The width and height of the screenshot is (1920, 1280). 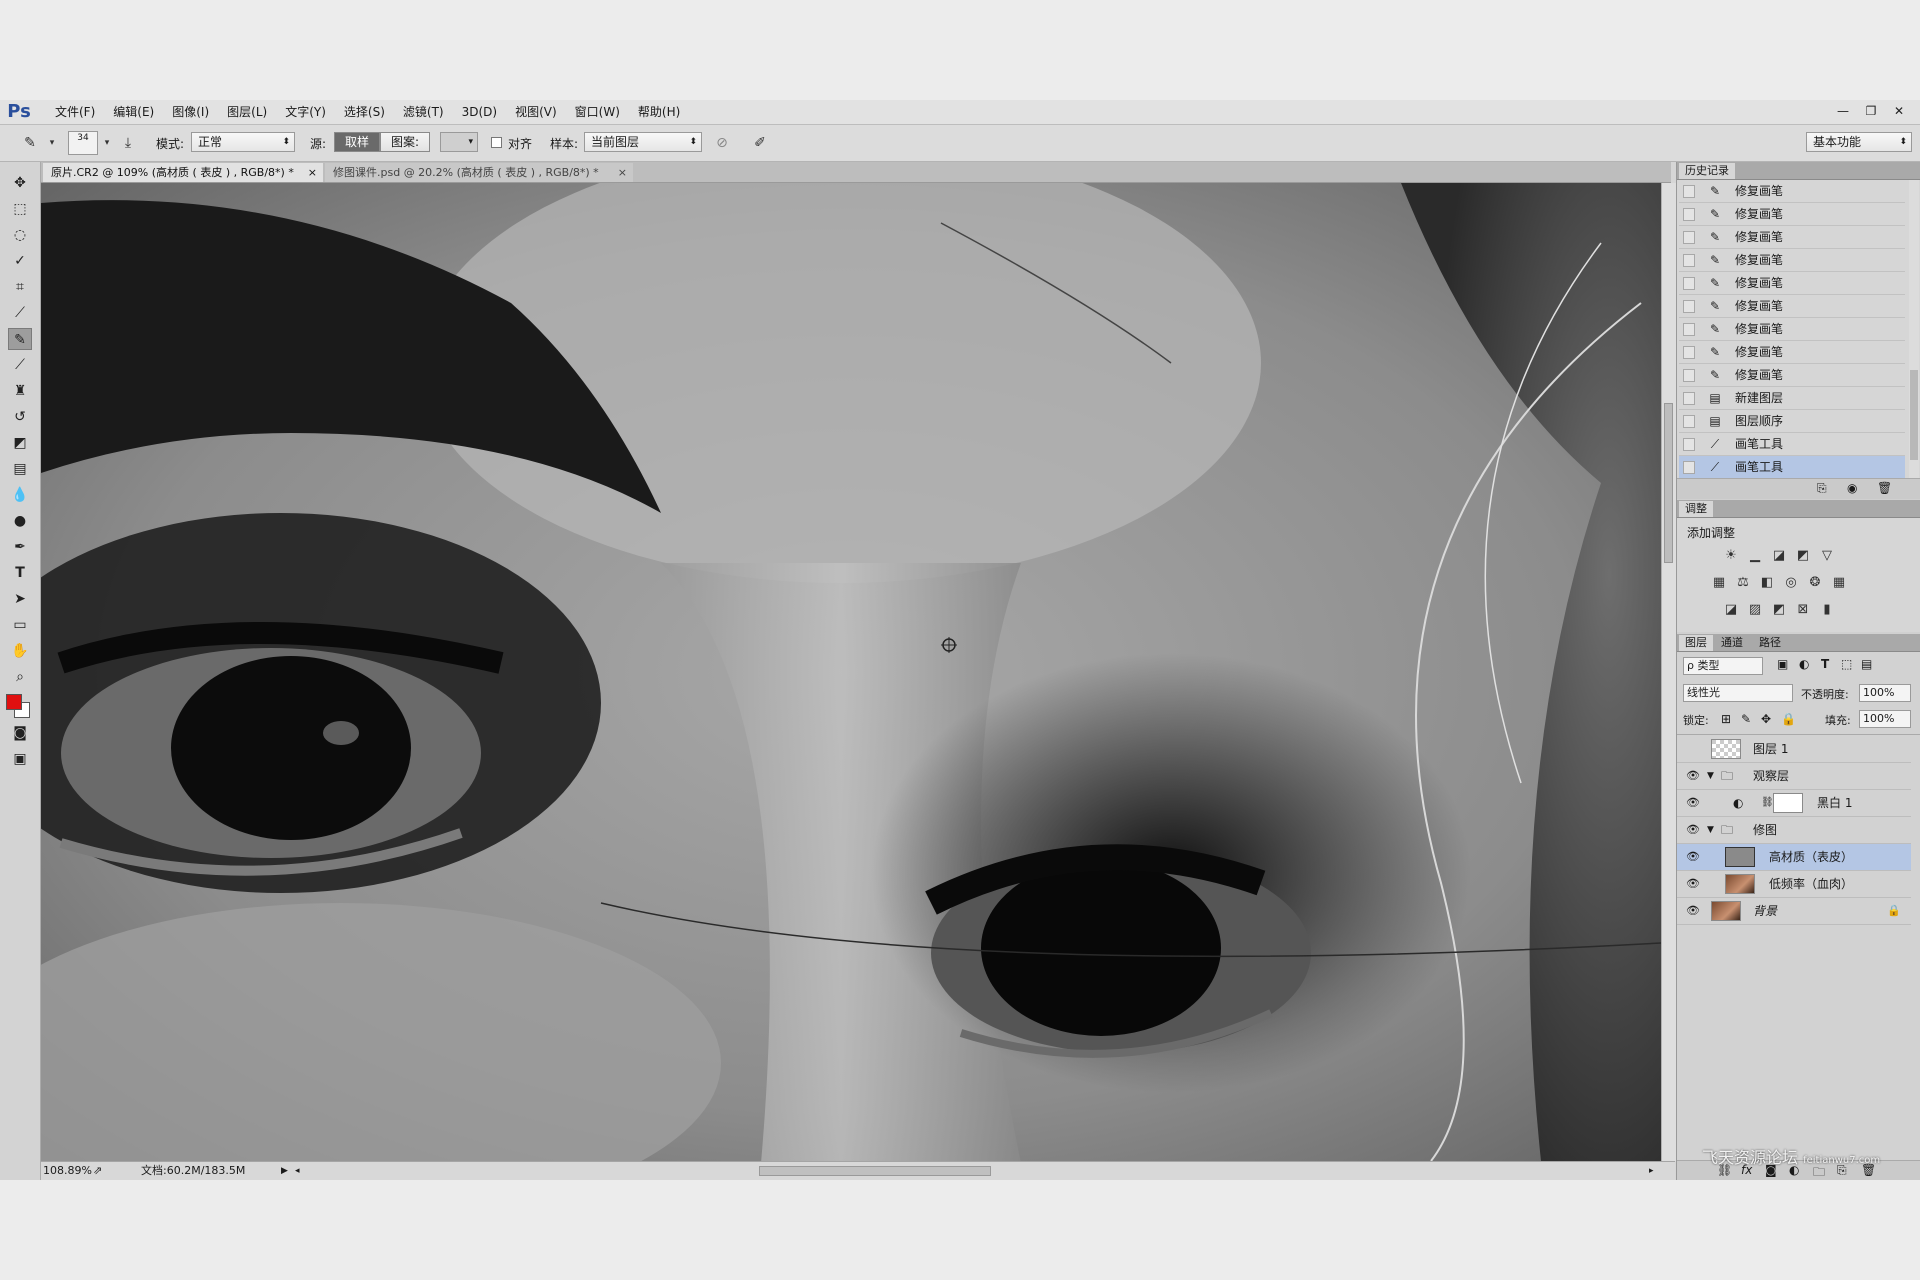 What do you see at coordinates (20, 209) in the screenshot?
I see `marquee-tool-icon: ⬚` at bounding box center [20, 209].